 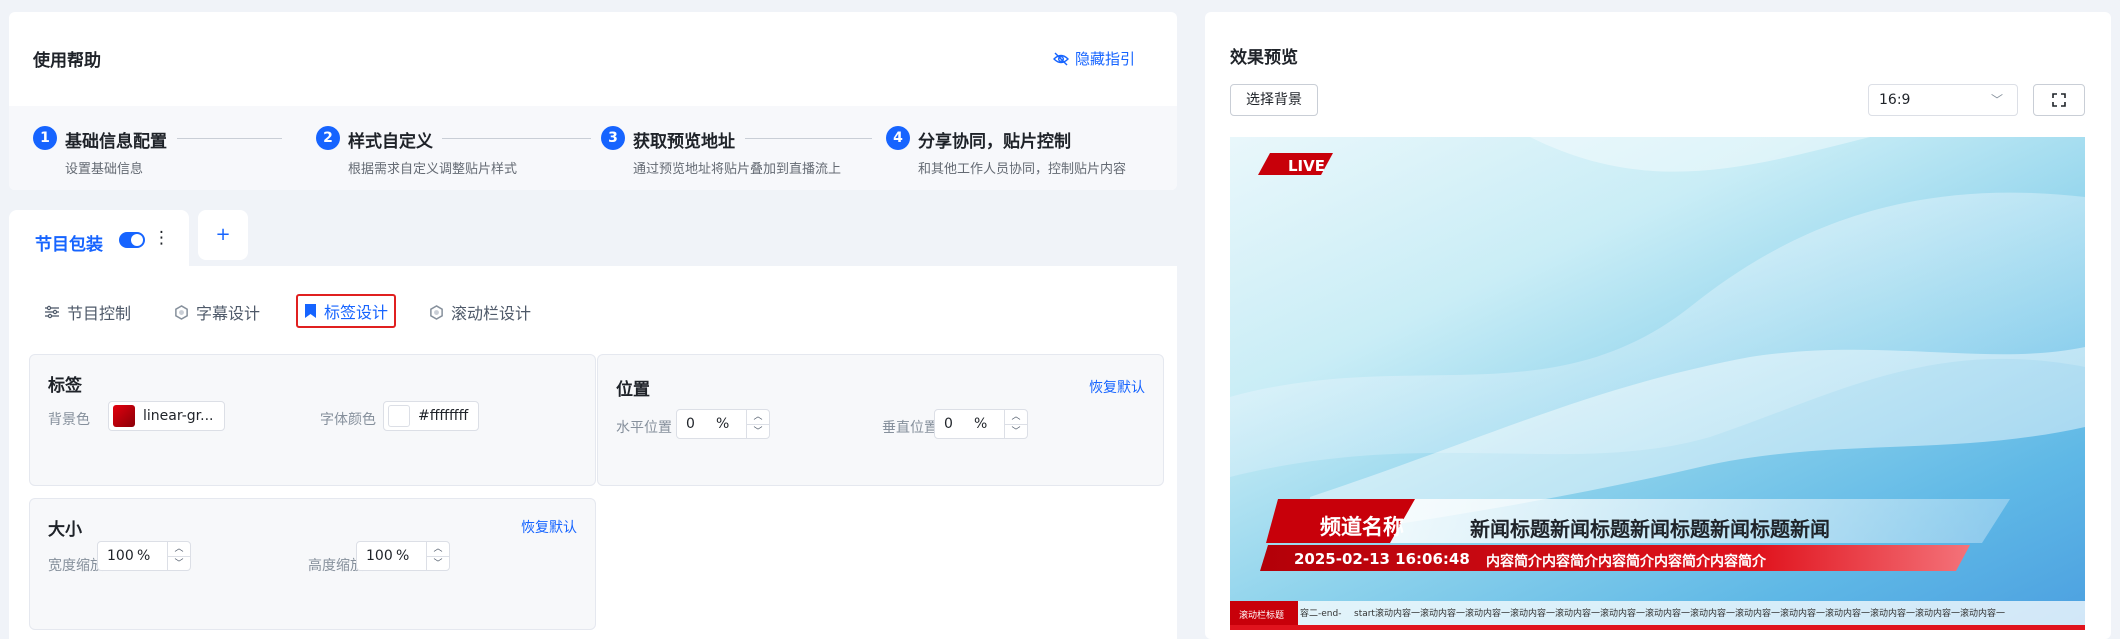 I want to click on fullscreen-button, so click(x=2059, y=100).